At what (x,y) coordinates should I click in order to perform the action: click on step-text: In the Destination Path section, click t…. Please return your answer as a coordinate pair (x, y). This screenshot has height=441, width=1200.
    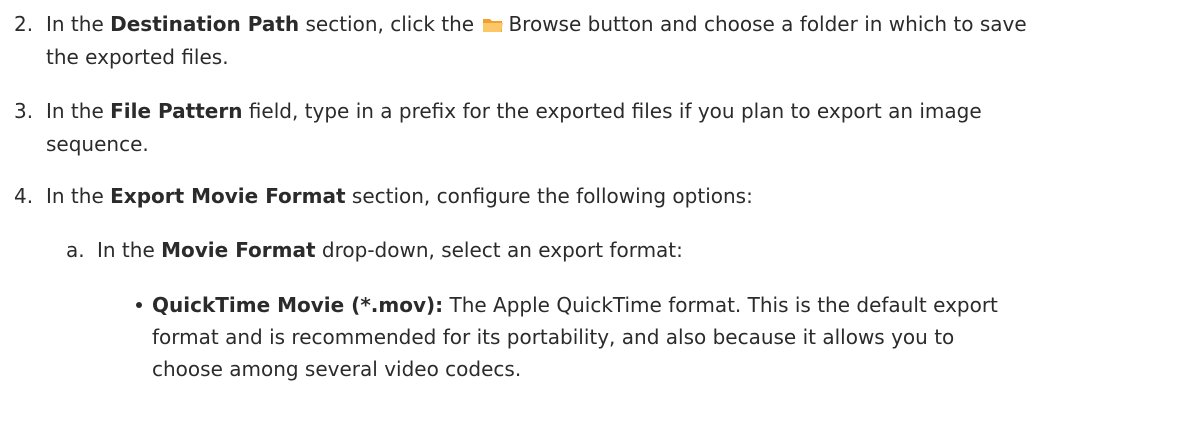
    Looking at the image, I should click on (536, 40).